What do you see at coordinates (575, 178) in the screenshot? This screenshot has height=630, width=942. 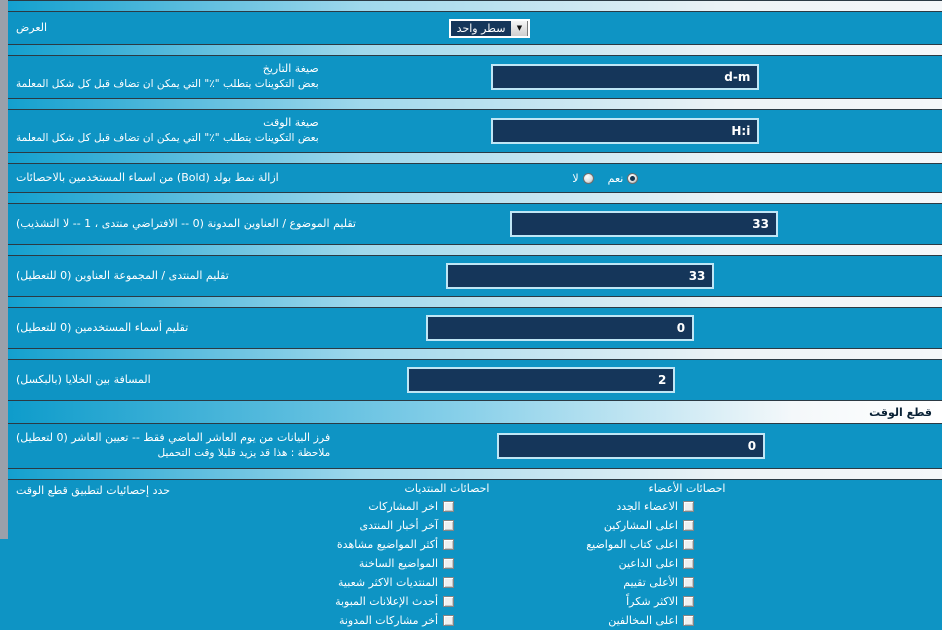 I see `radio-label-no: لا` at bounding box center [575, 178].